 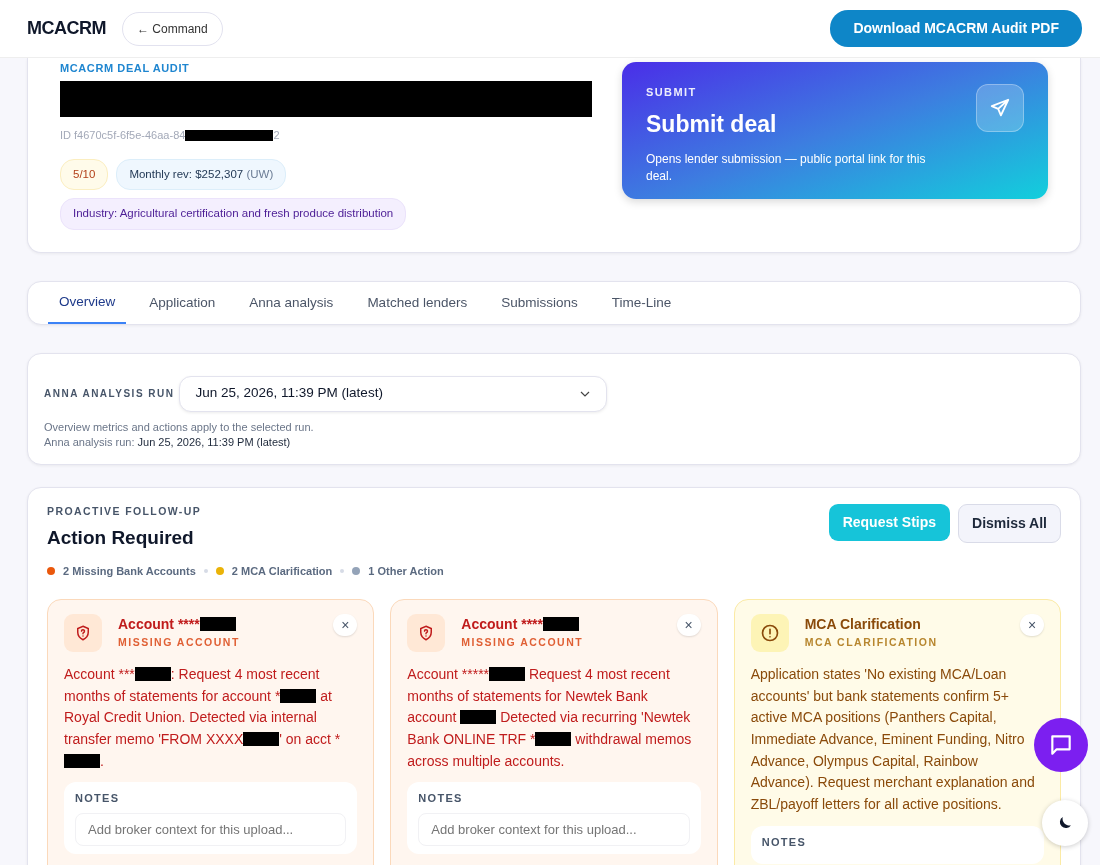 I want to click on tab: Anna analysis, so click(x=291, y=303).